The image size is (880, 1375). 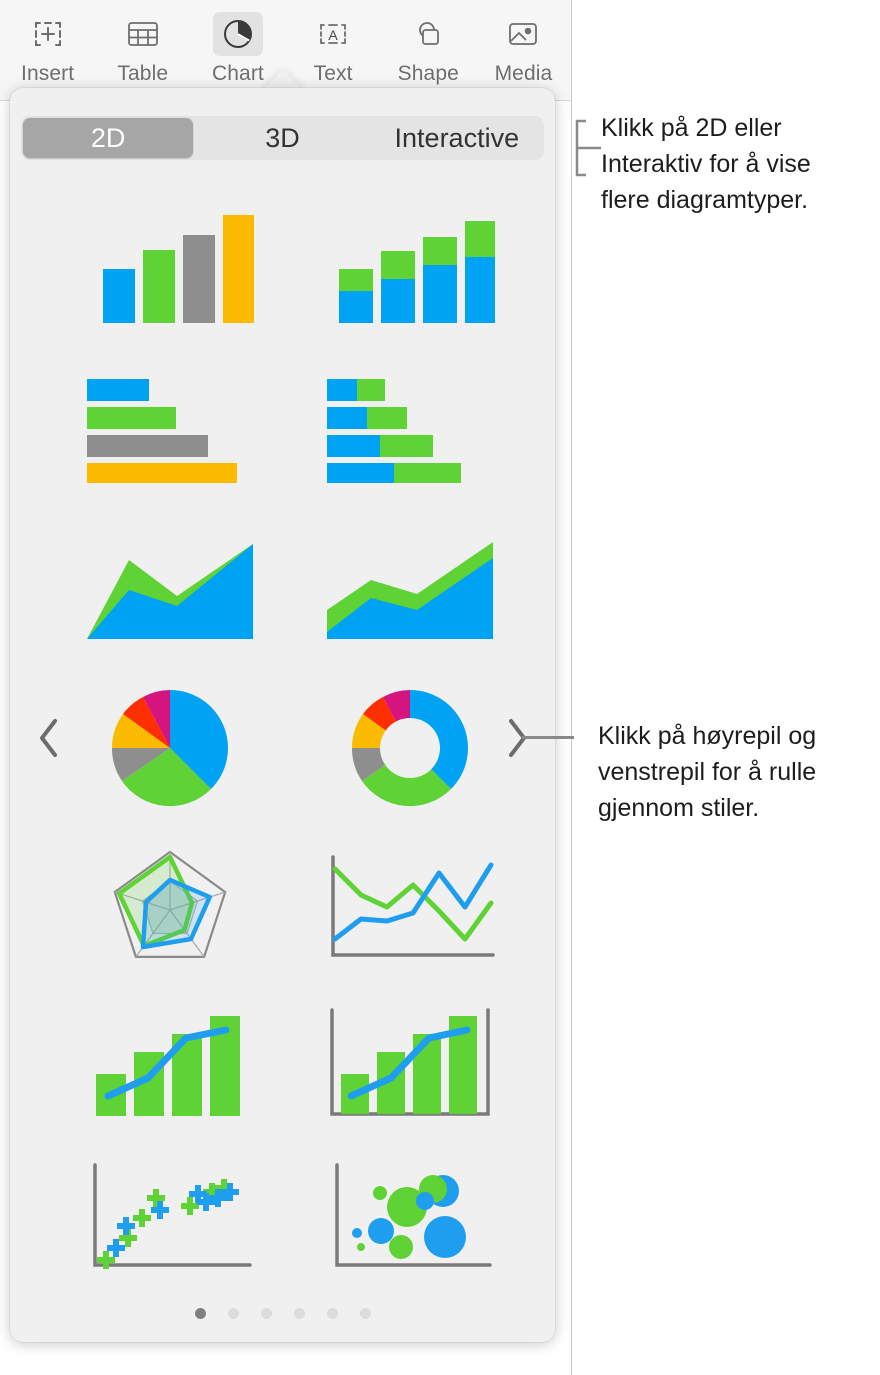 What do you see at coordinates (170, 904) in the screenshot?
I see `radar-chart-graphic` at bounding box center [170, 904].